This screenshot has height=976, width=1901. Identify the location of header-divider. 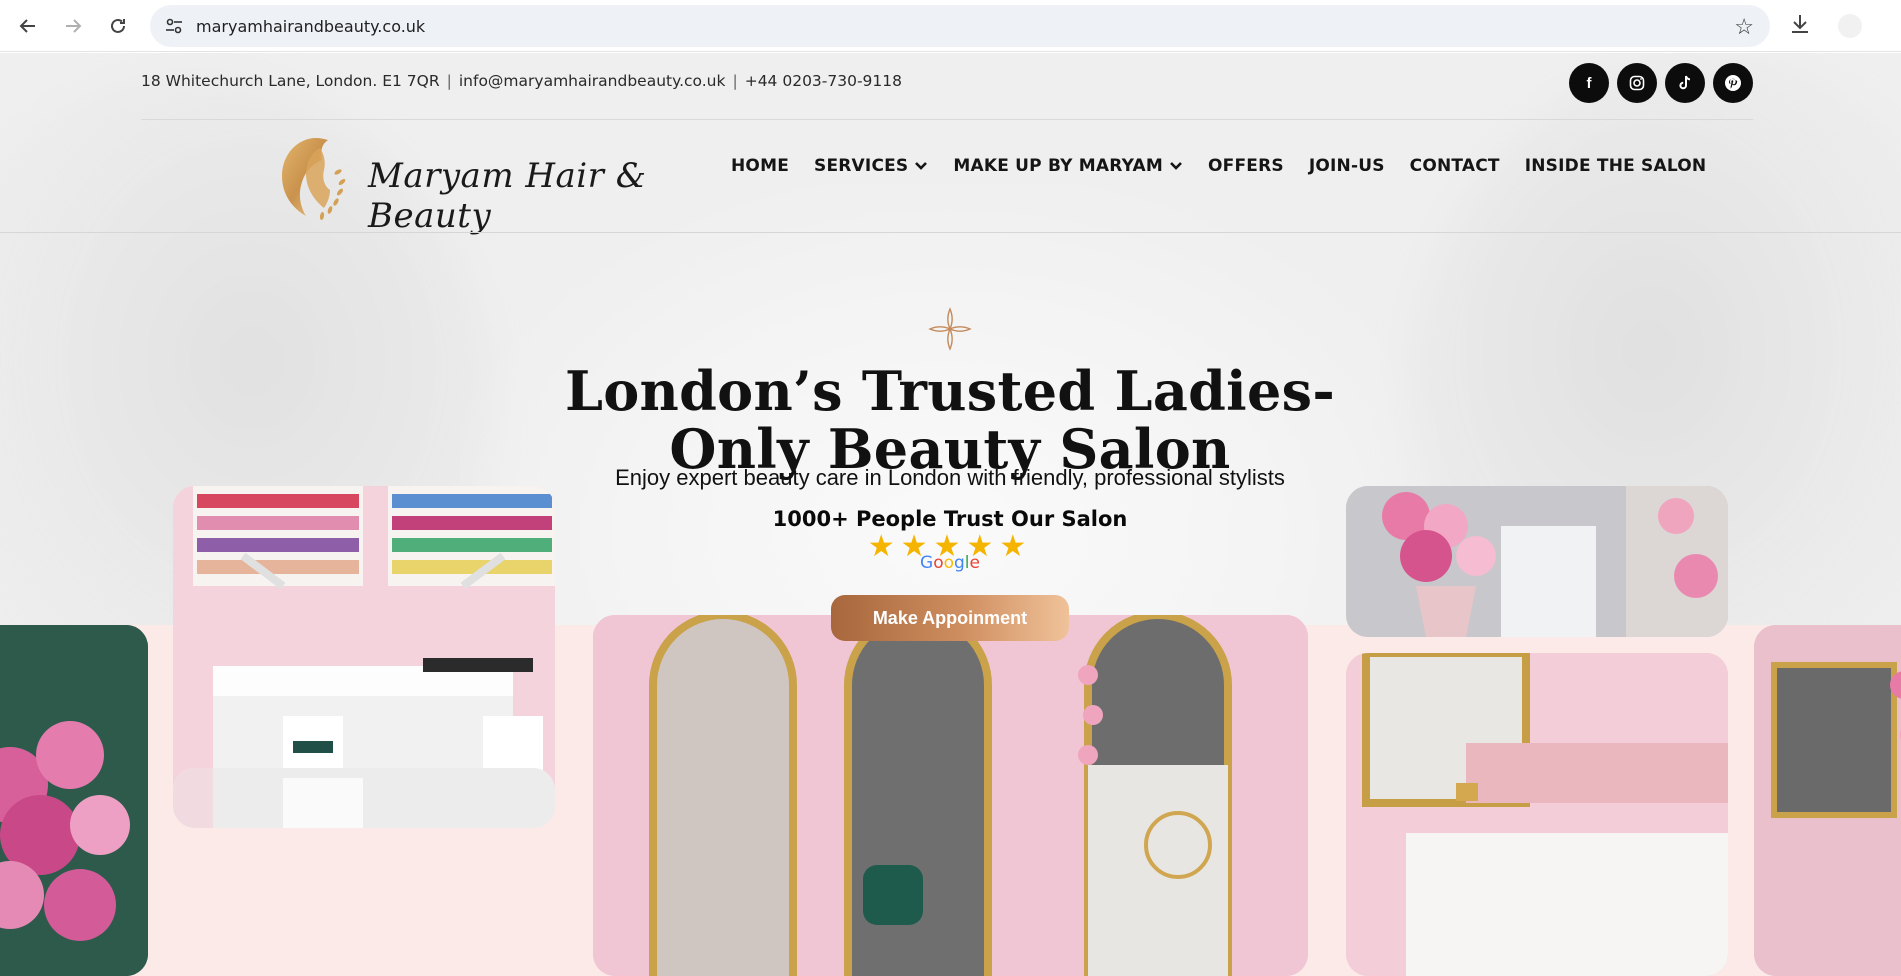
(950, 232).